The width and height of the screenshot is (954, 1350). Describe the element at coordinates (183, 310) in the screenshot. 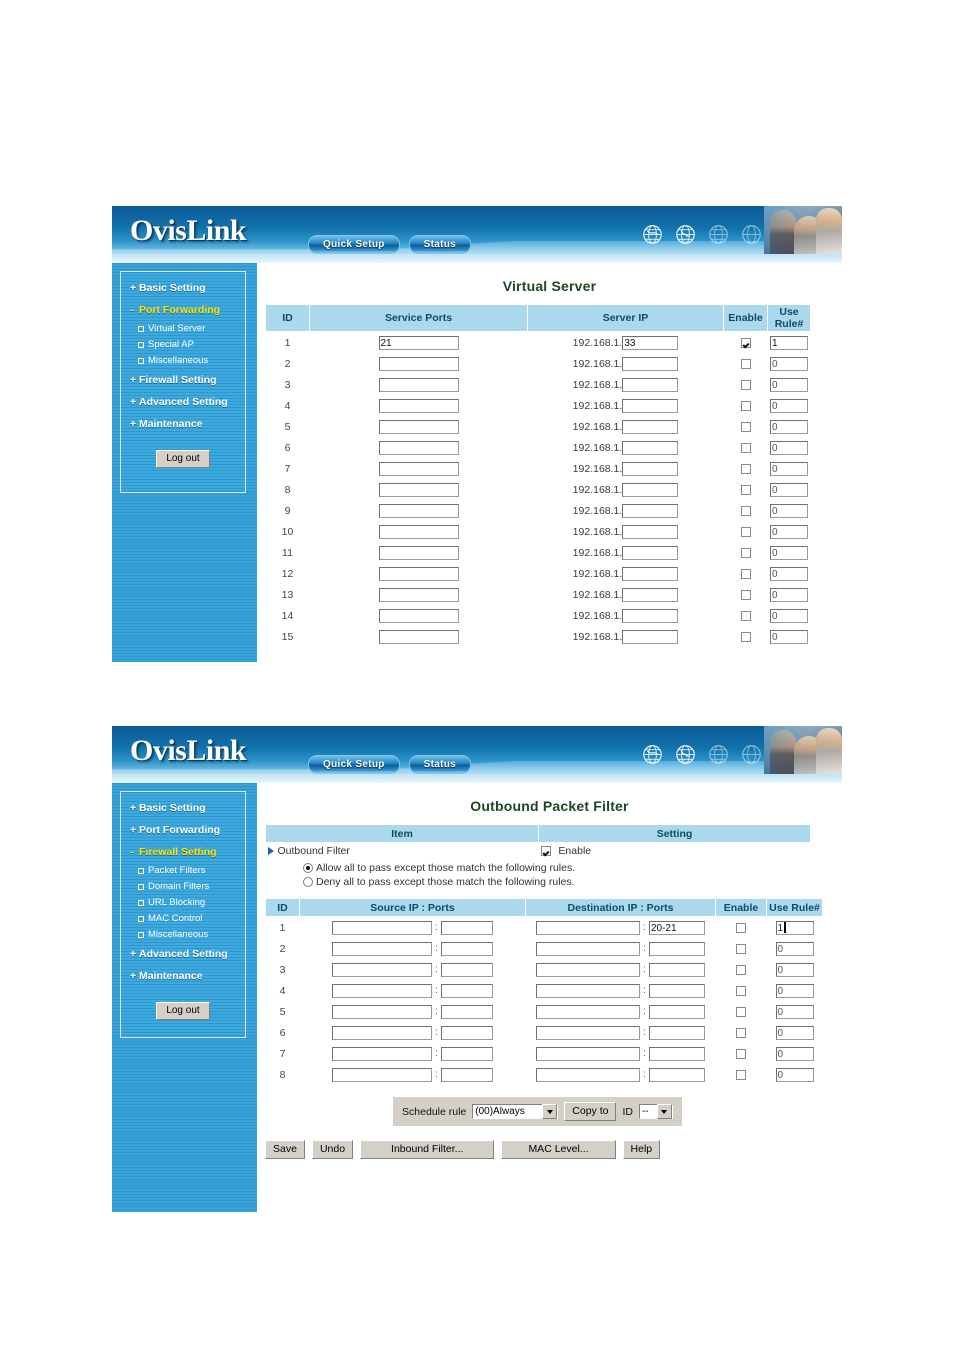

I see `sidebar-item-port-forwarding: - Port Forwarding` at that location.